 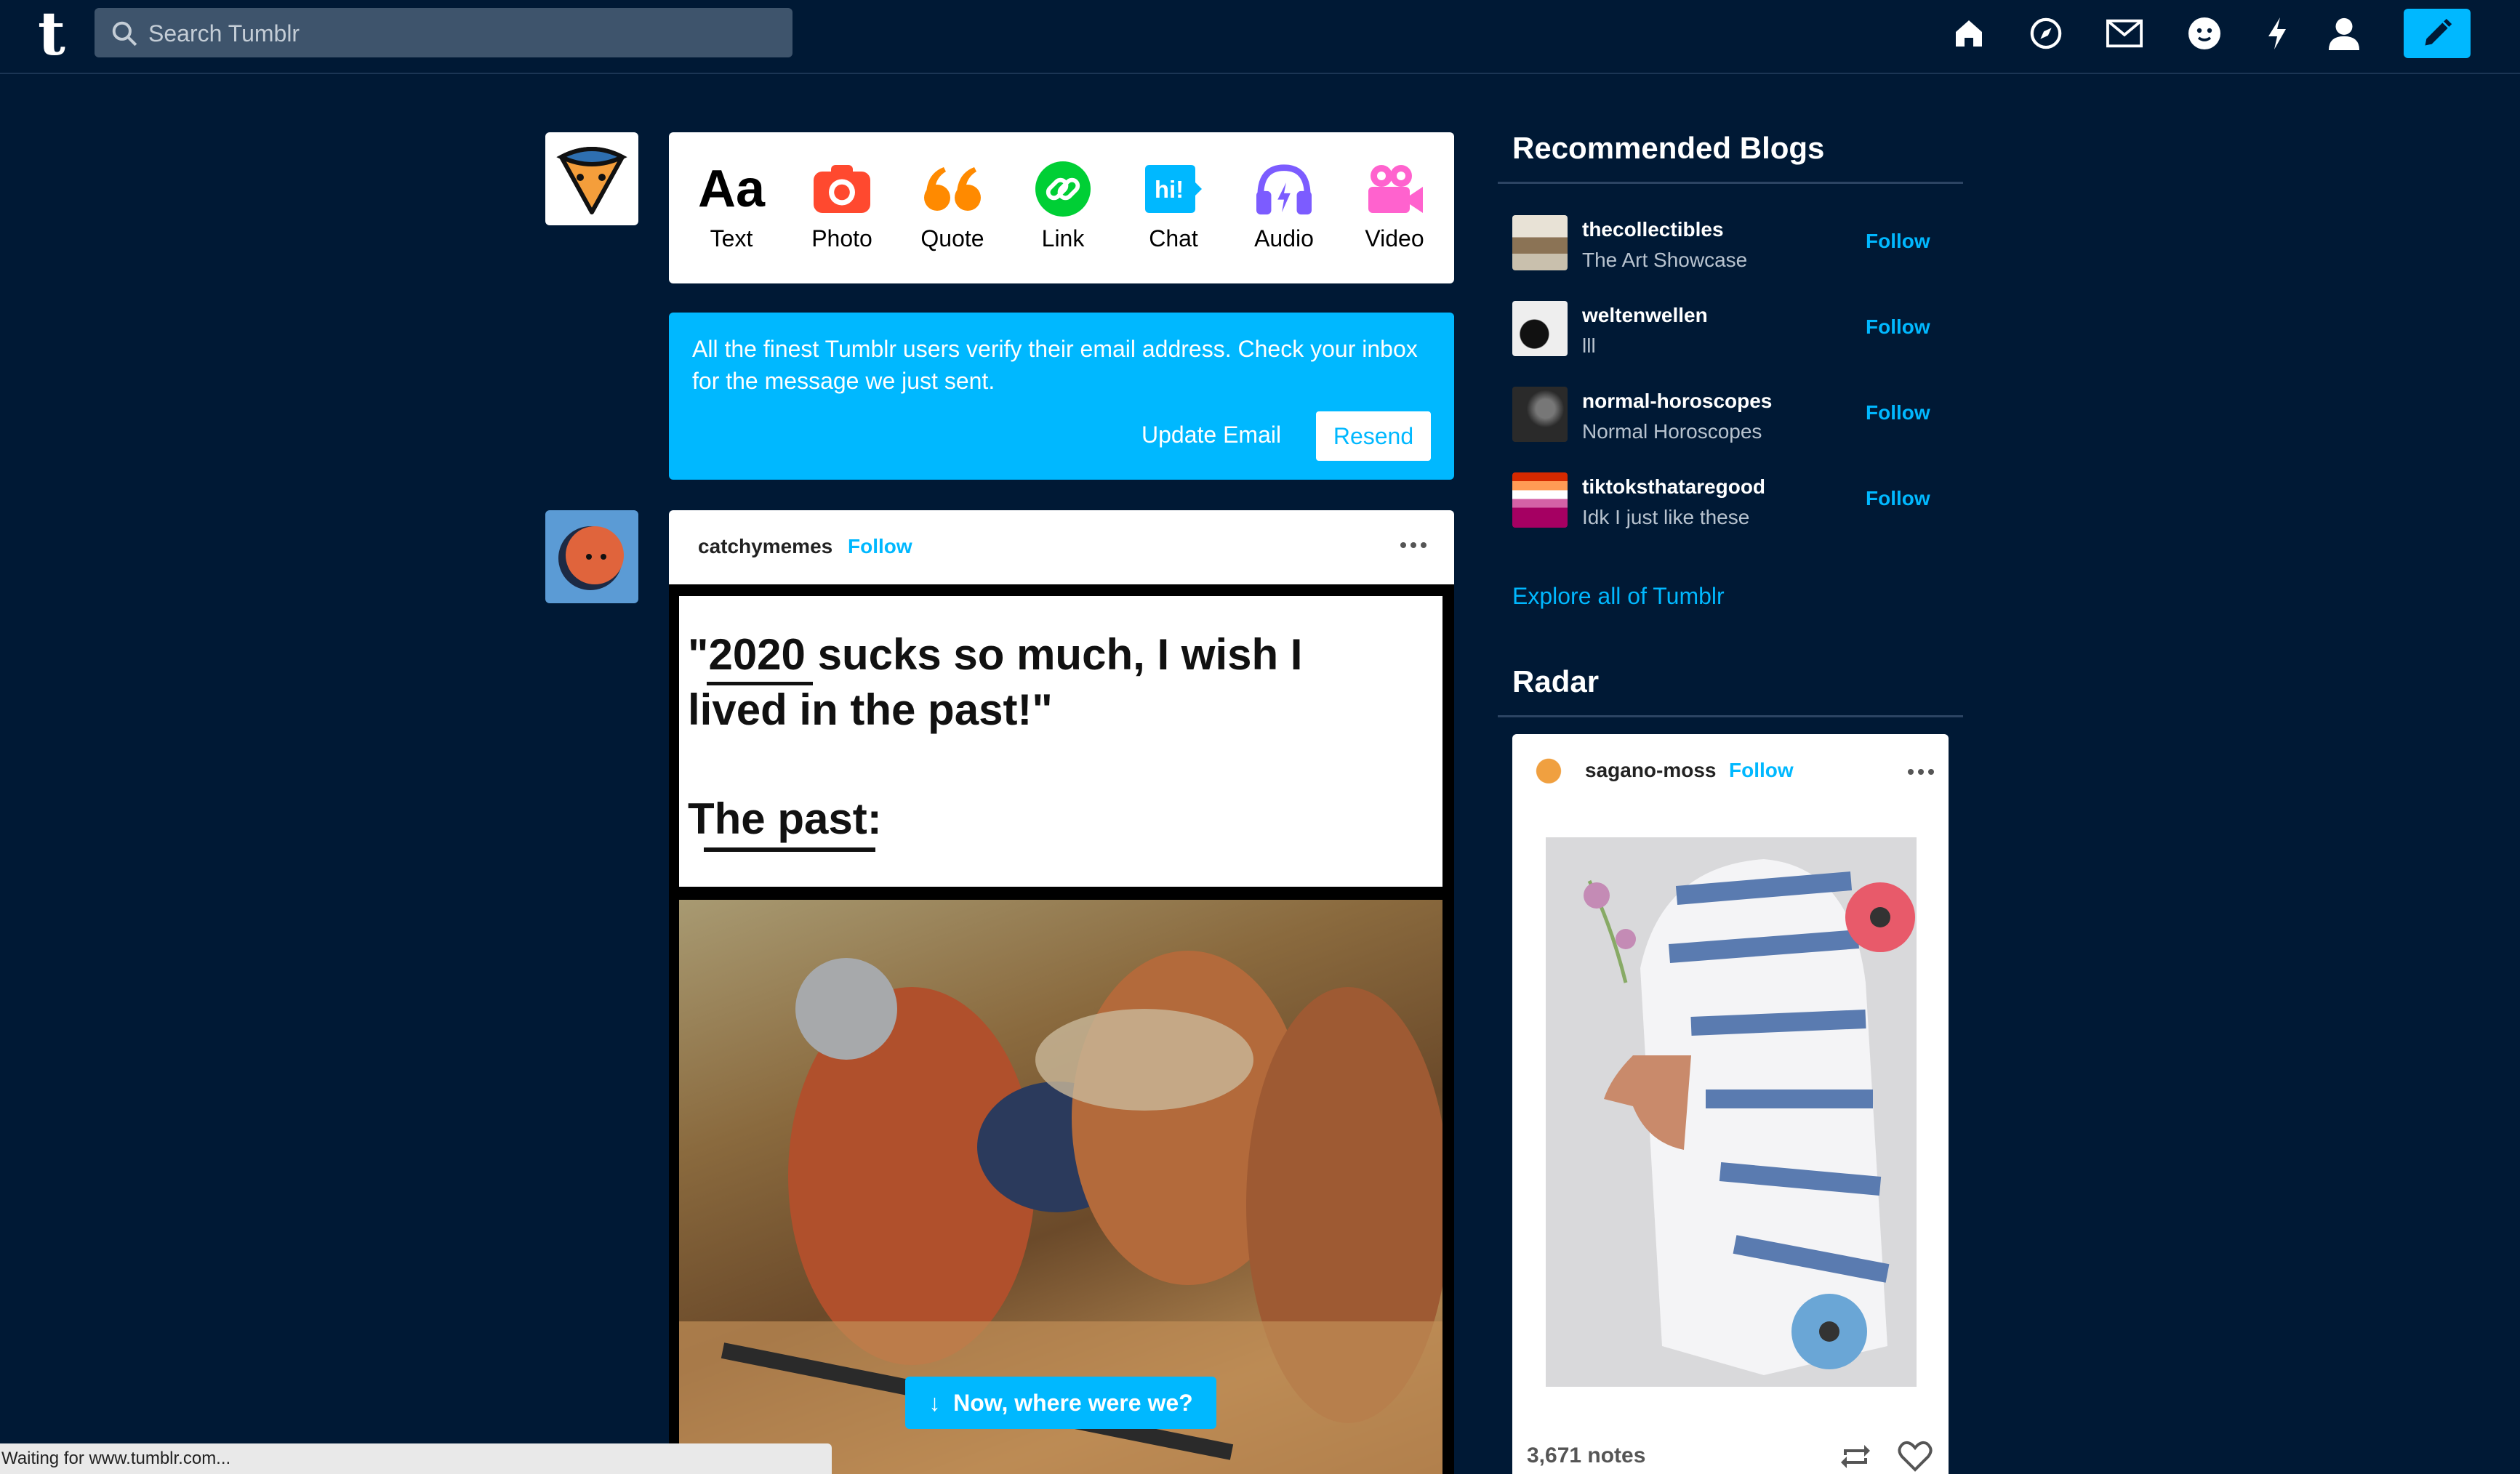 I want to click on post-type-video: Video, so click(x=1394, y=205).